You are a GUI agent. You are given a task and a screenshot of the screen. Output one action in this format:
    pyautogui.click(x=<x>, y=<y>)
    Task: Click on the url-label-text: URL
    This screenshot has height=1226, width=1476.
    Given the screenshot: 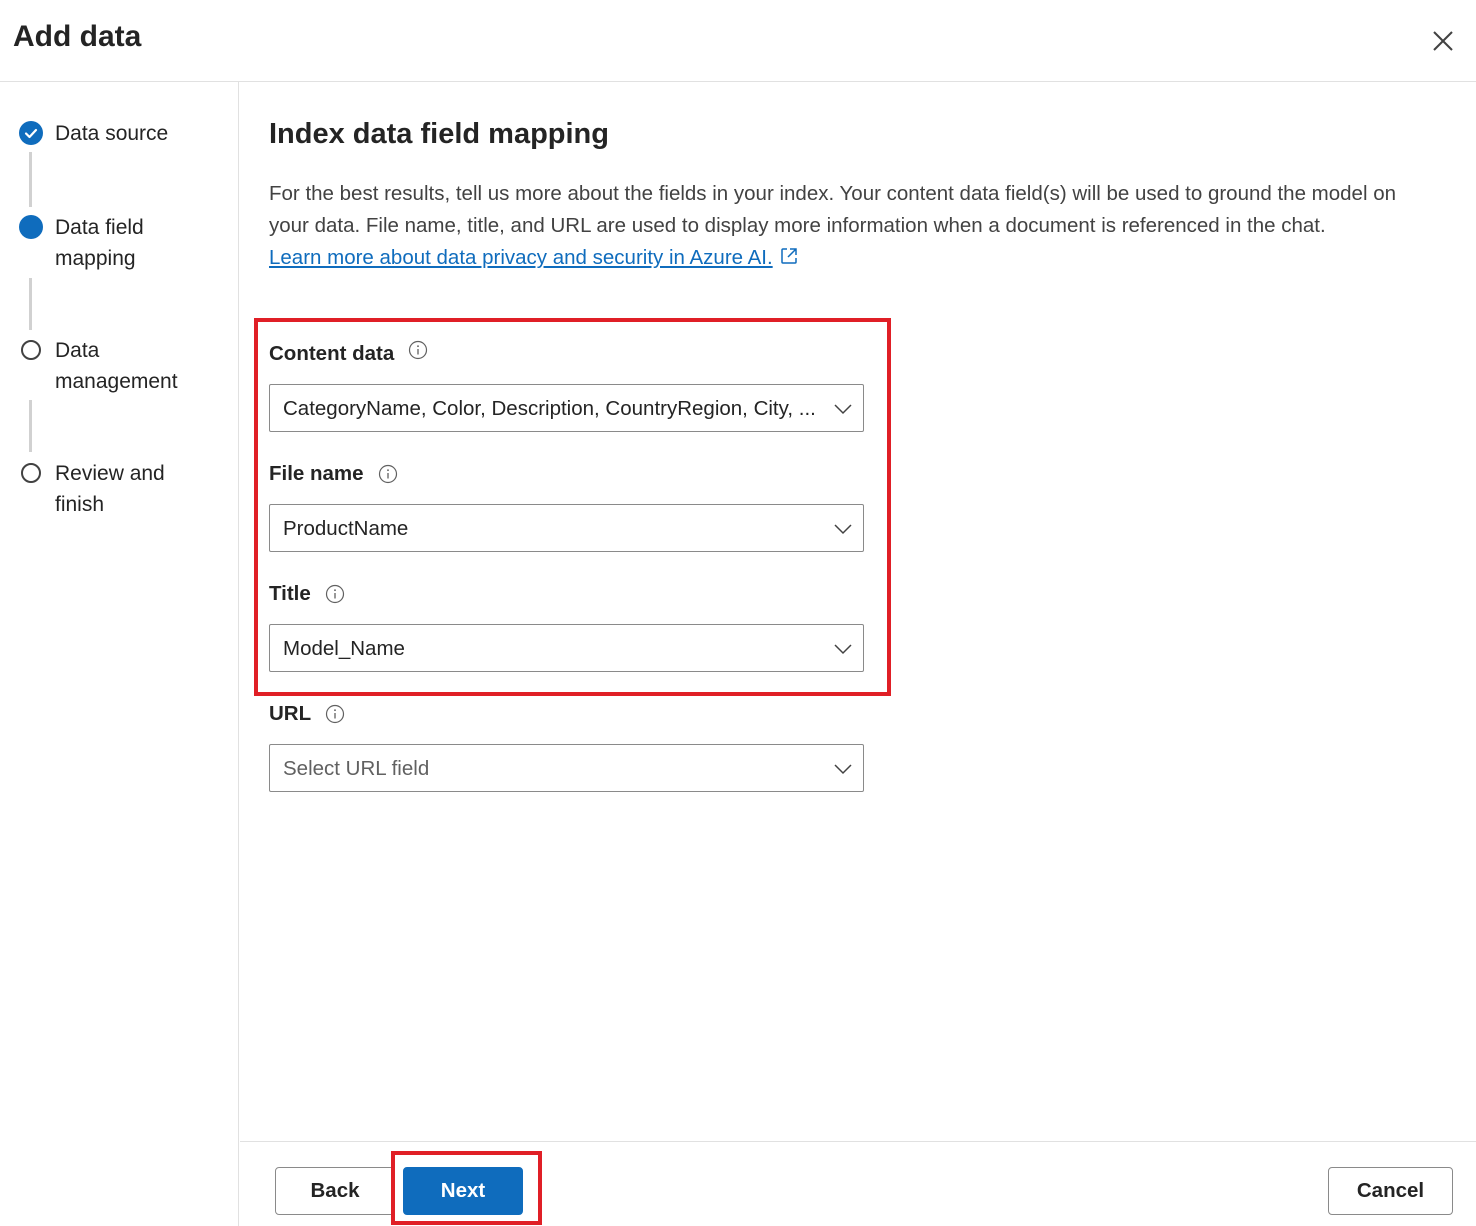 What is the action you would take?
    pyautogui.click(x=290, y=713)
    